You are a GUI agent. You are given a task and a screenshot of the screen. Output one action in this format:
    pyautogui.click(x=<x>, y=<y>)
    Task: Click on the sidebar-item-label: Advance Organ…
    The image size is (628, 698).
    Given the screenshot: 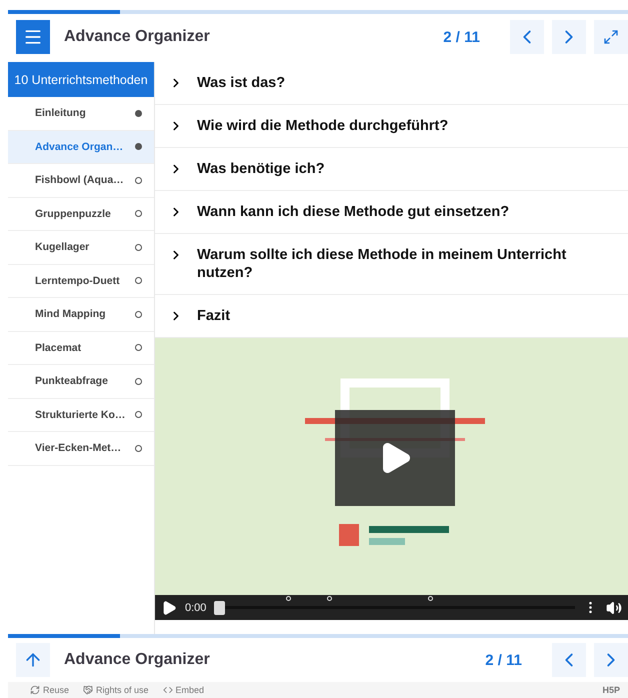 What is the action you would take?
    pyautogui.click(x=79, y=146)
    